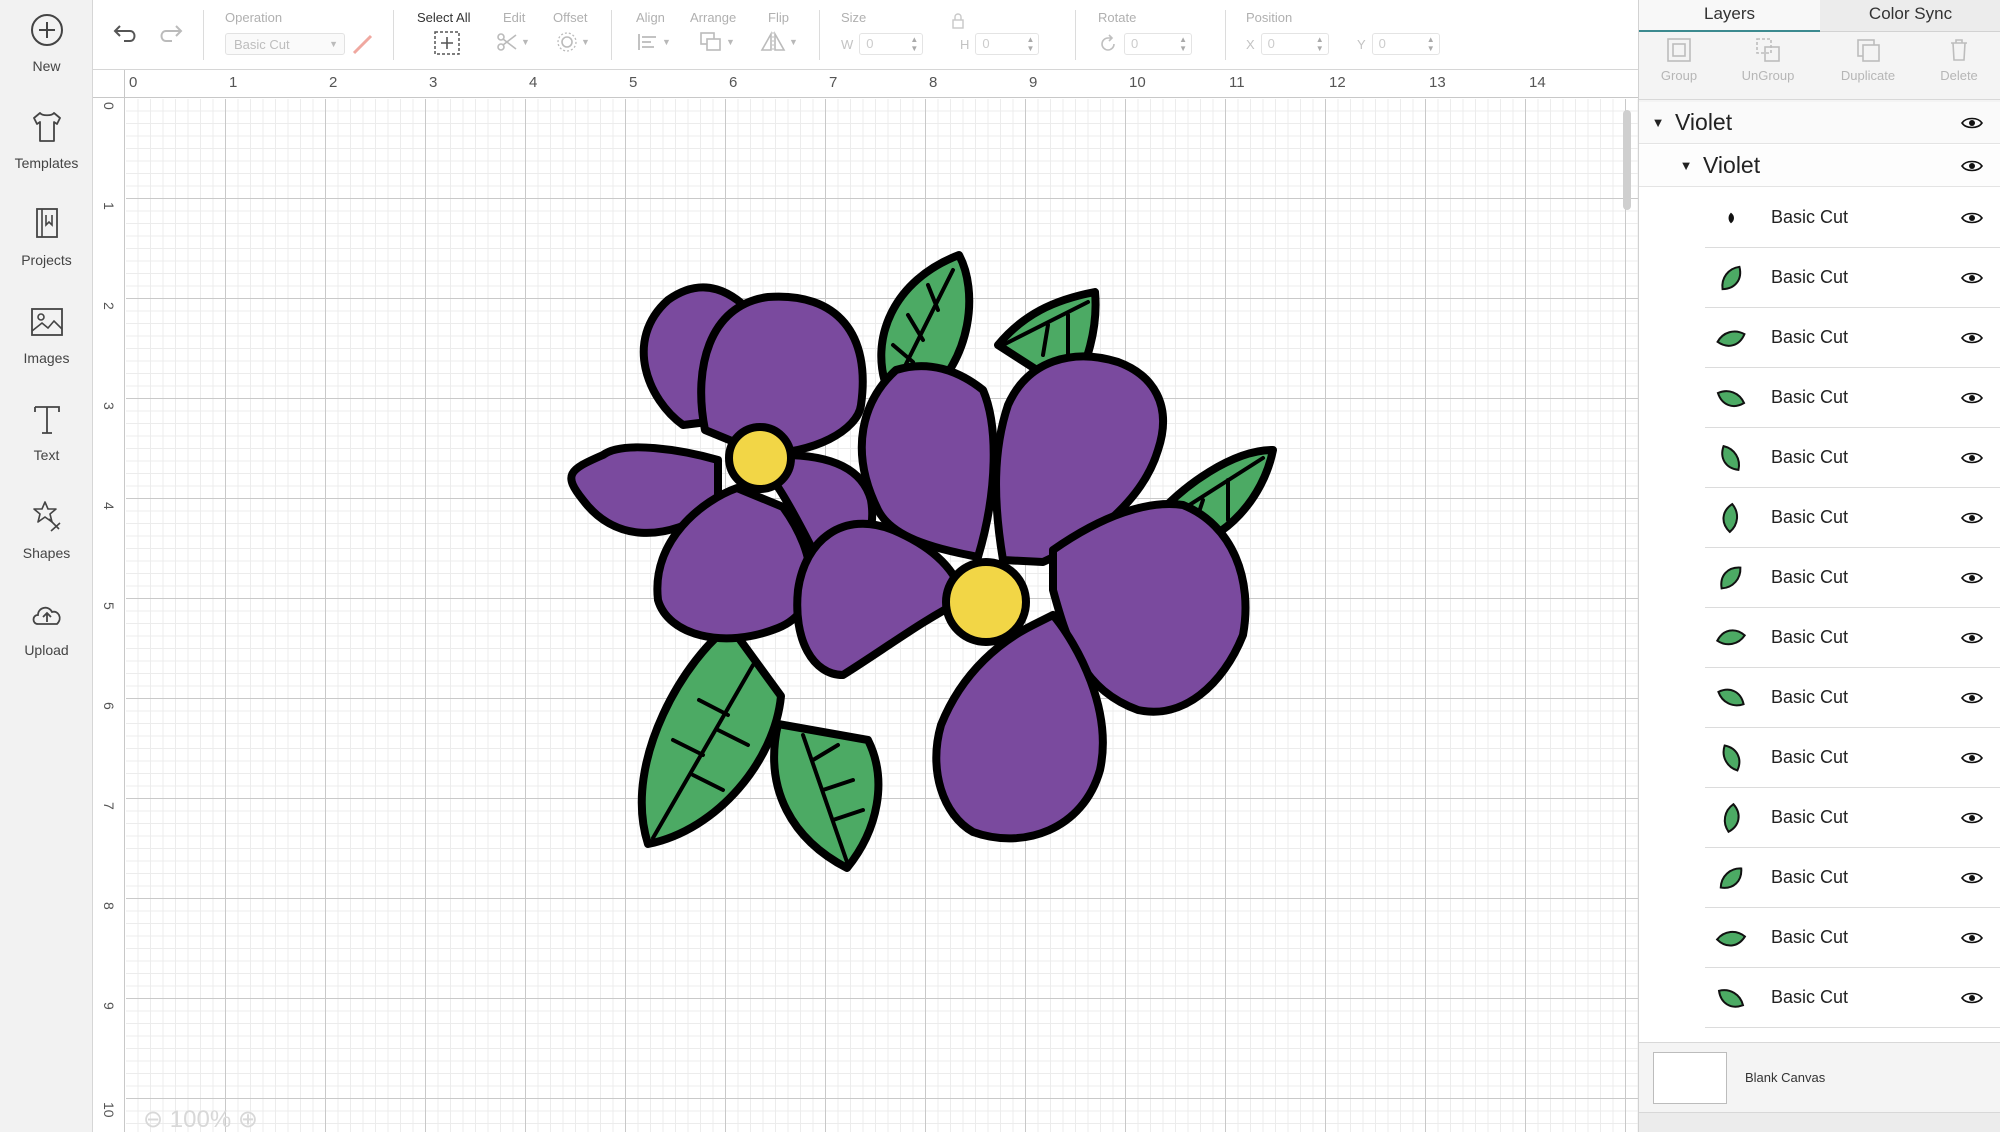 Image resolution: width=2000 pixels, height=1132 pixels. Describe the element at coordinates (512, 42) in the screenshot. I see `edit-button: ▼` at that location.